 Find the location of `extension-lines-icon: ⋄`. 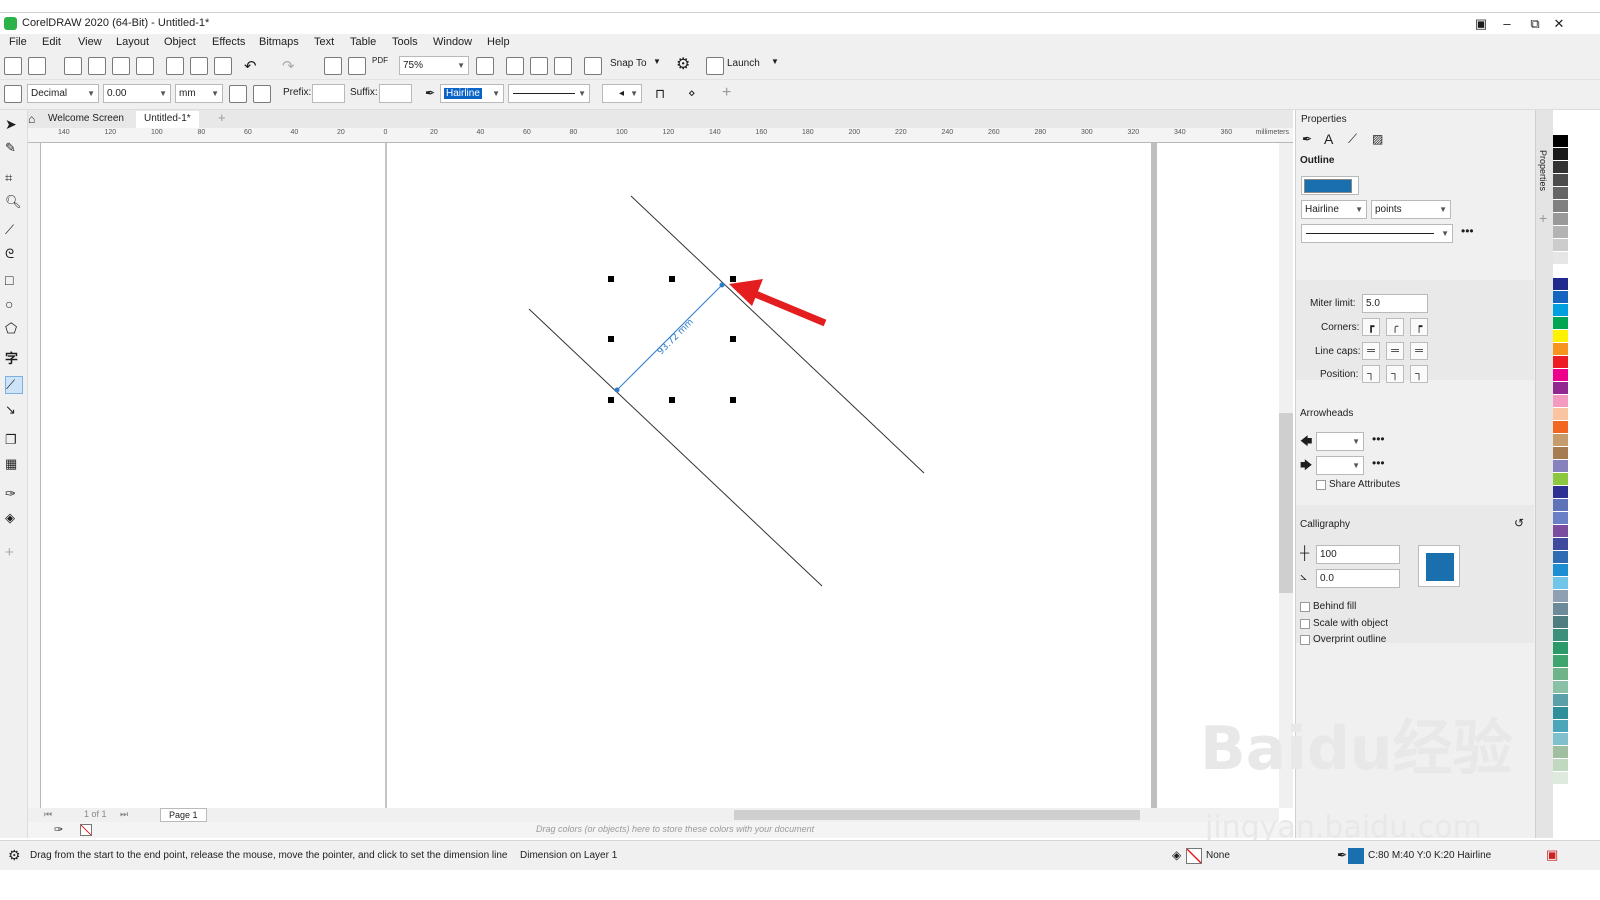

extension-lines-icon: ⋄ is located at coordinates (692, 93).